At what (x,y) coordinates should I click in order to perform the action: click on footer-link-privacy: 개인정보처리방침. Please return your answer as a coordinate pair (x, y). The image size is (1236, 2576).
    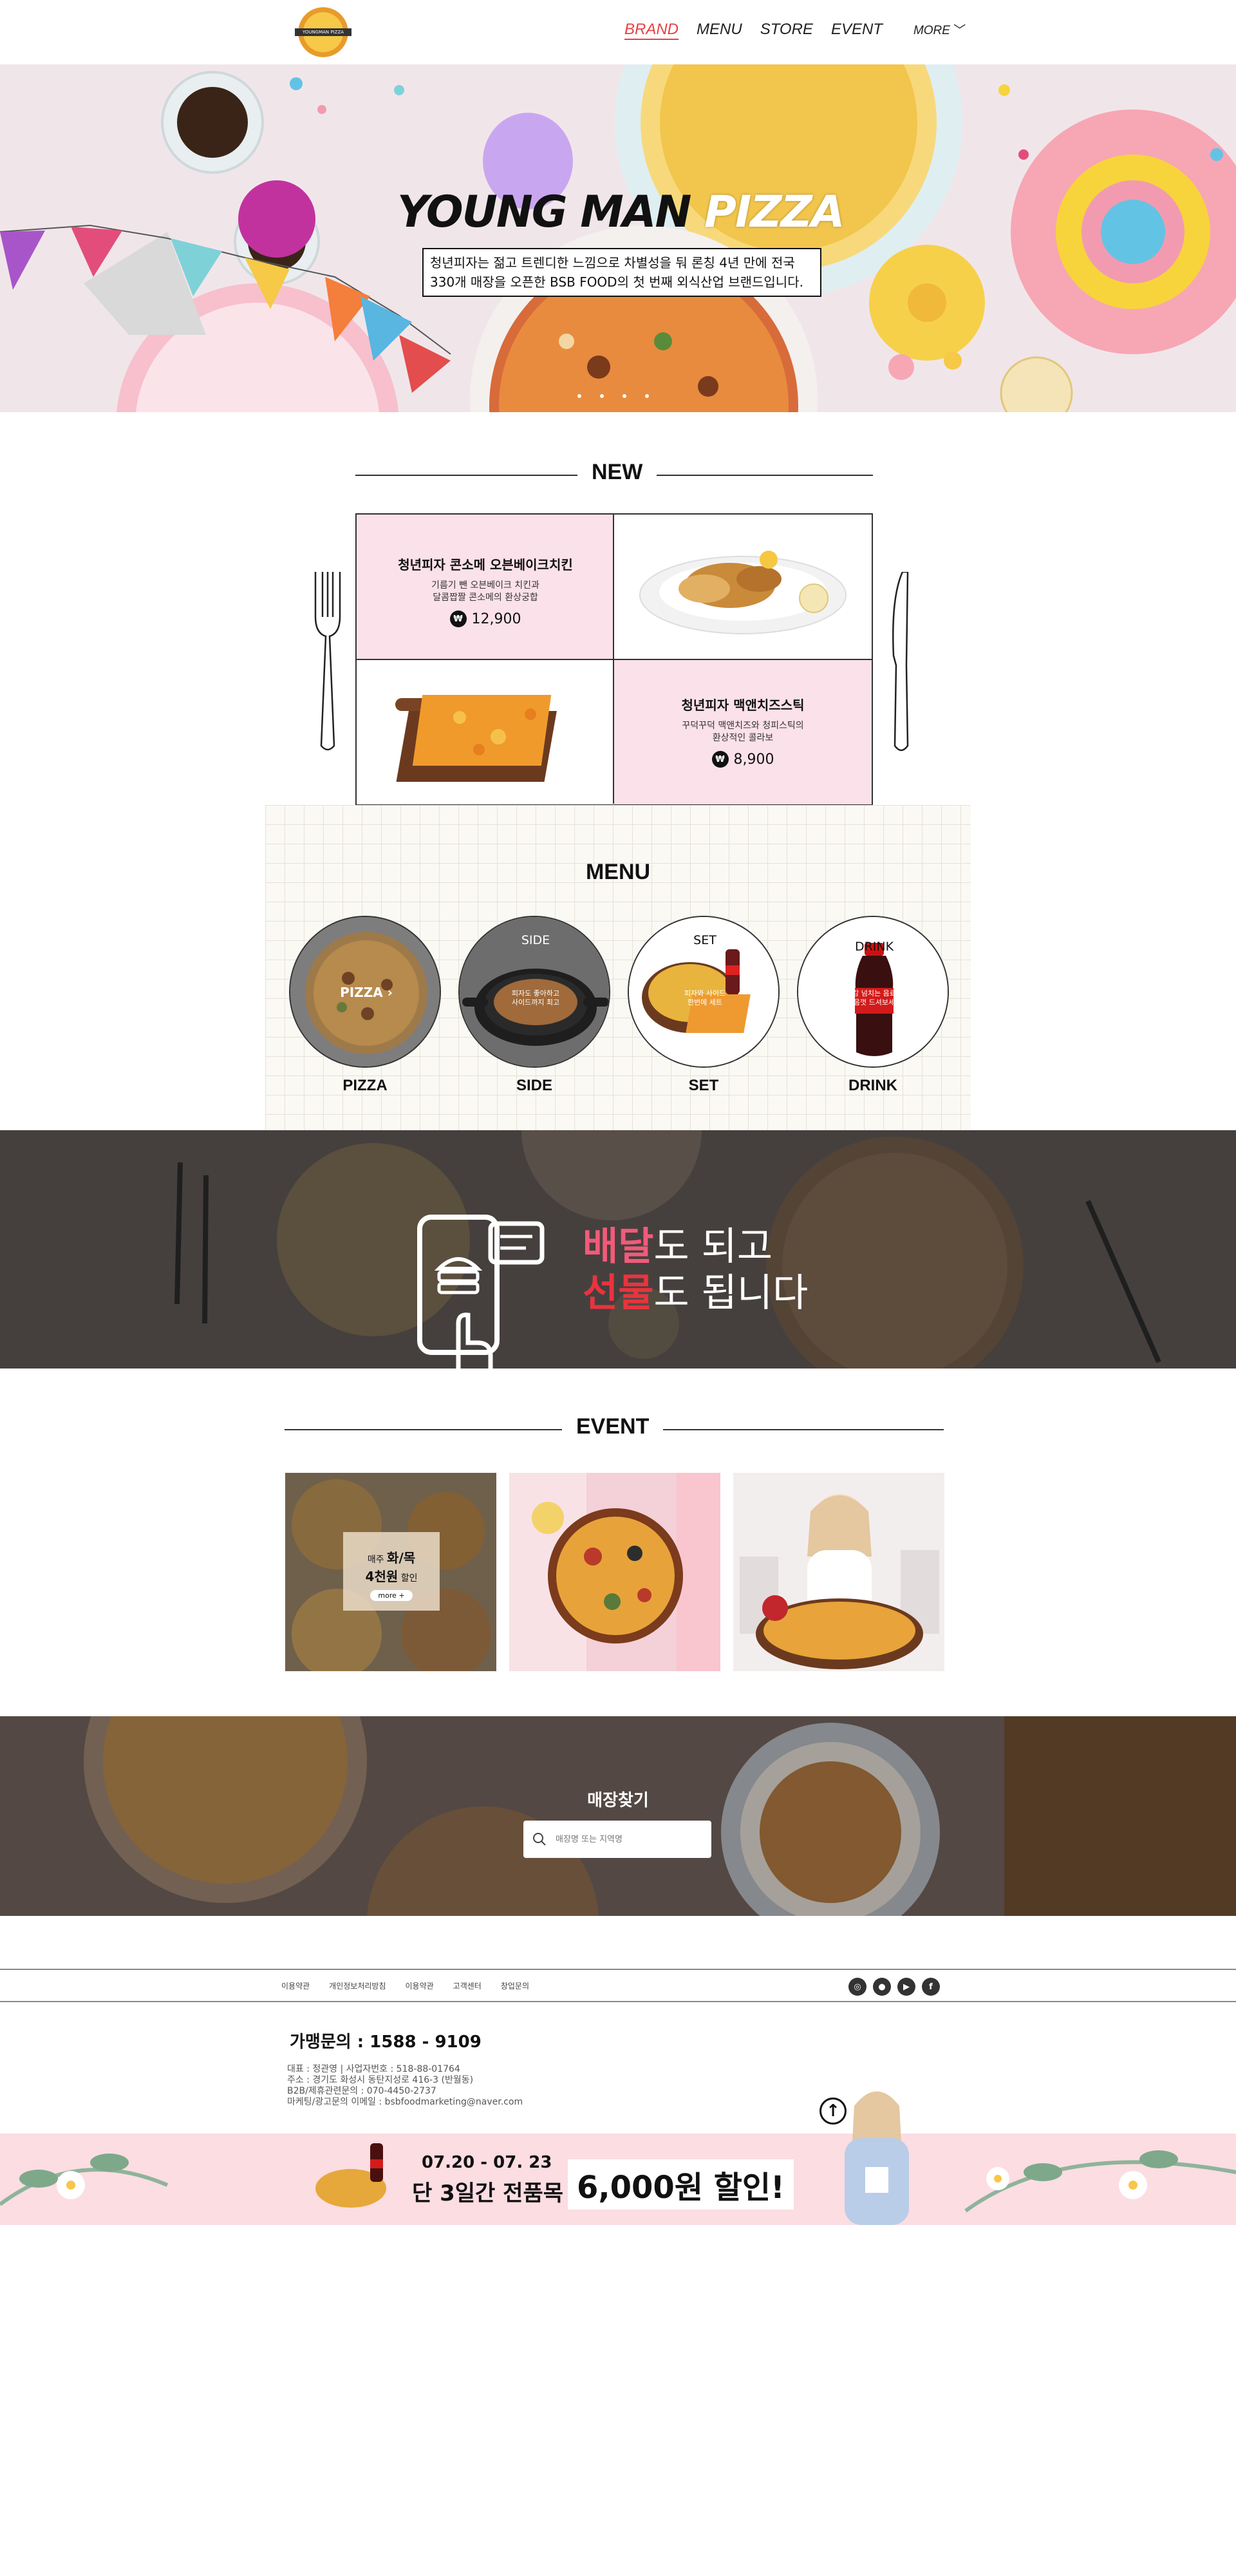
    Looking at the image, I should click on (357, 1985).